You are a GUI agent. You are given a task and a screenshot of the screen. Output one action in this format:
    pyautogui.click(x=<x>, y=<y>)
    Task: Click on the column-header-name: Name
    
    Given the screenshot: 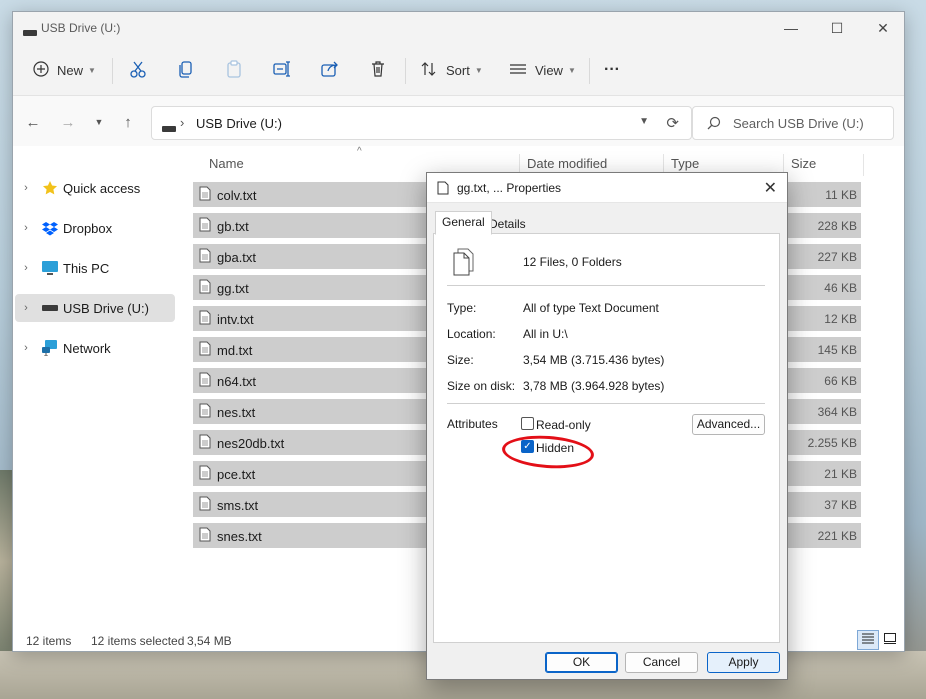 What is the action you would take?
    pyautogui.click(x=226, y=163)
    